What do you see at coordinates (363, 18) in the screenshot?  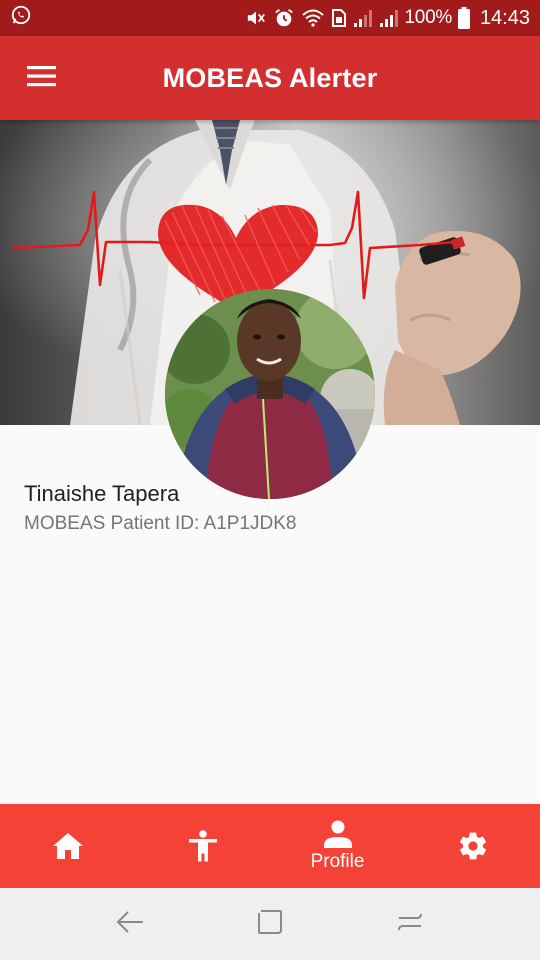 I see `signal-1-icon` at bounding box center [363, 18].